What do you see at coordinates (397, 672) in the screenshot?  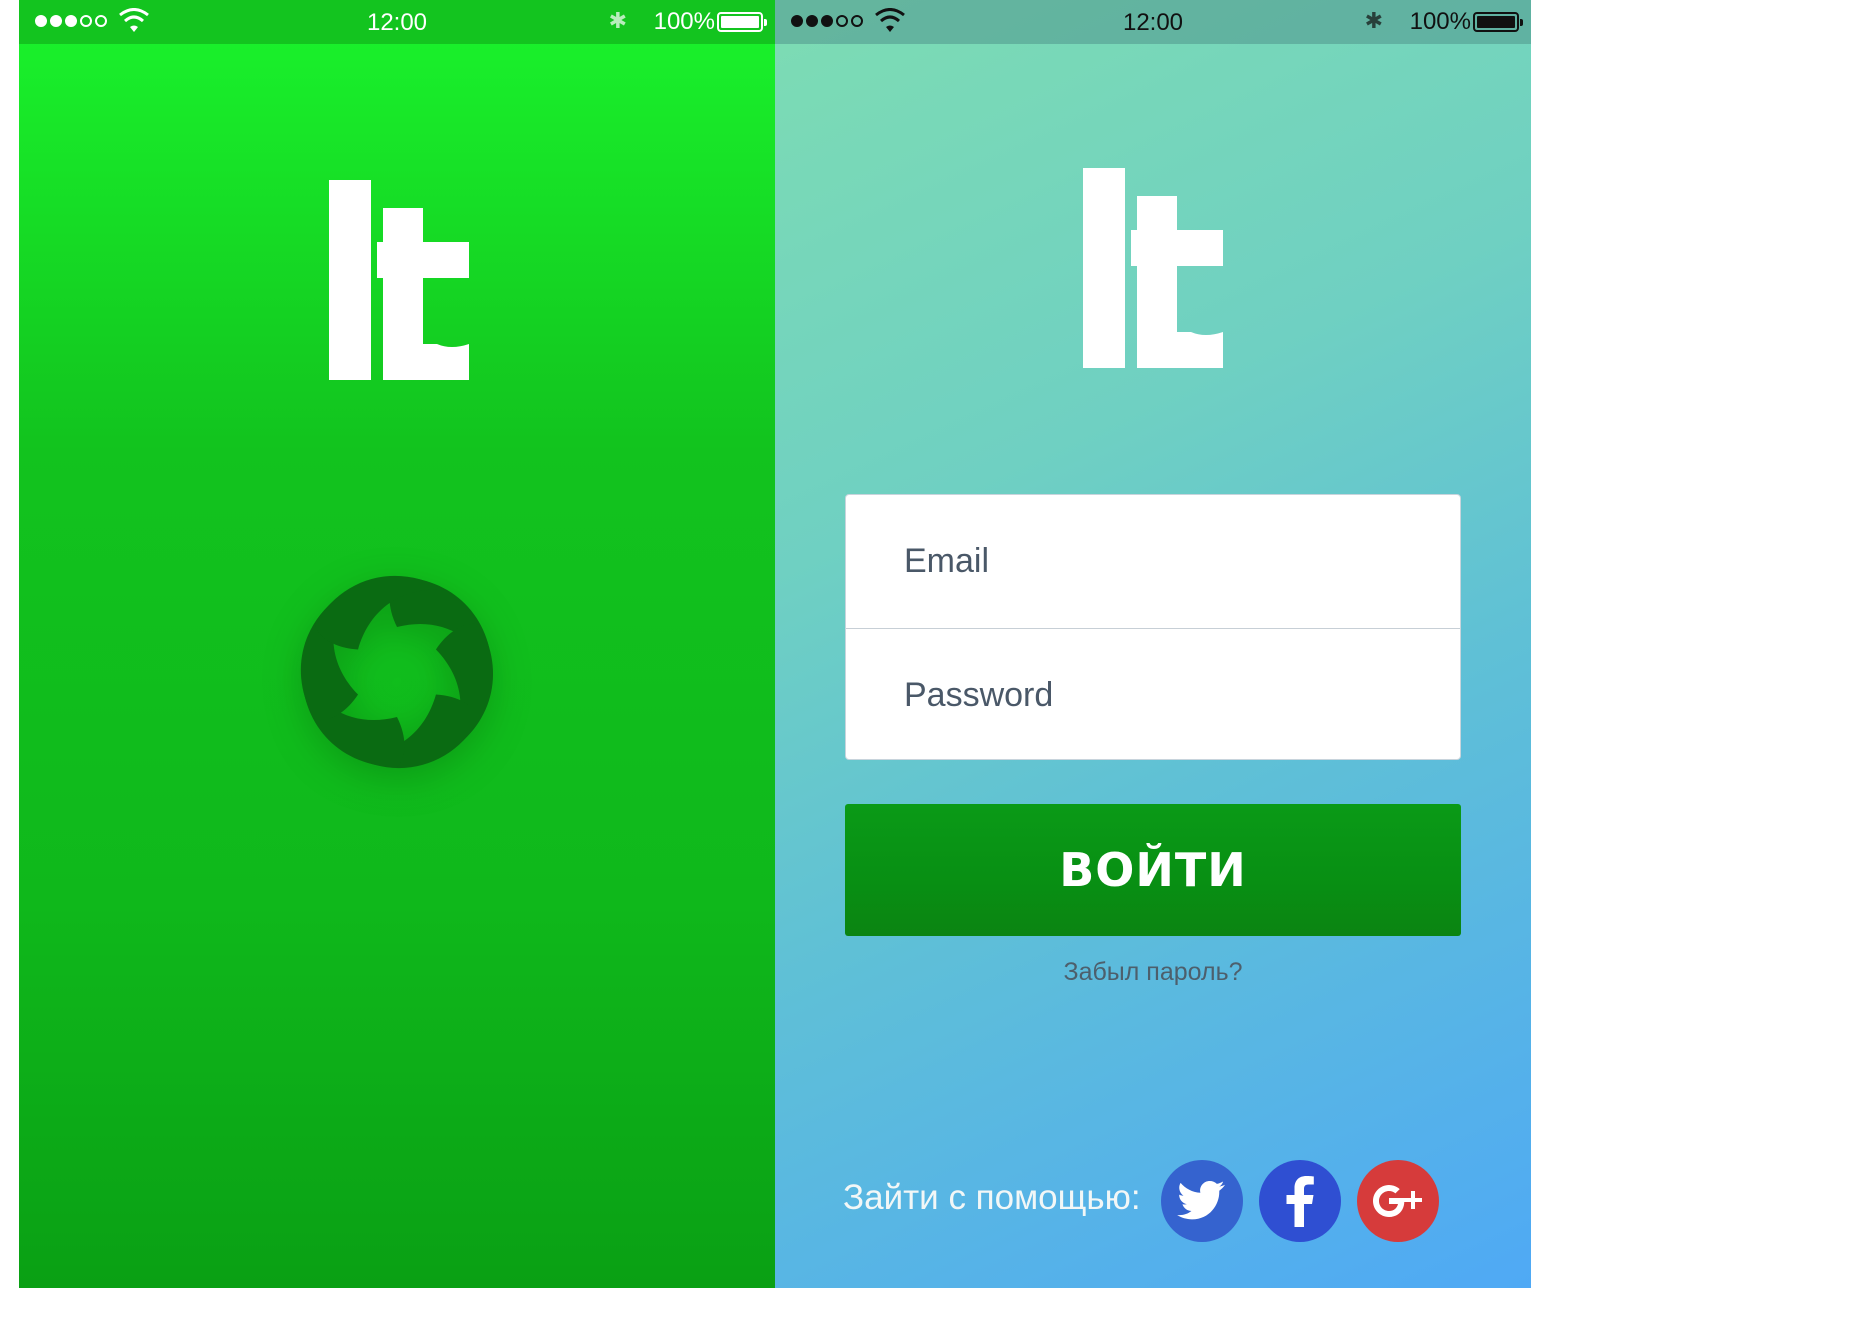 I see `swirl-spinner-icon` at bounding box center [397, 672].